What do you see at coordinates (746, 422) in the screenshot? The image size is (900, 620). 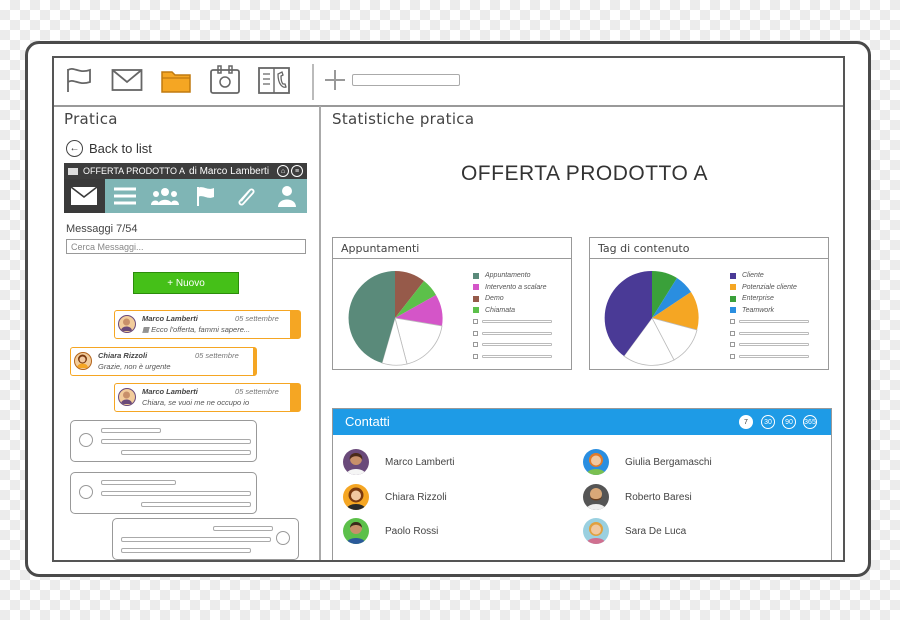 I see `filter-7-days: 7` at bounding box center [746, 422].